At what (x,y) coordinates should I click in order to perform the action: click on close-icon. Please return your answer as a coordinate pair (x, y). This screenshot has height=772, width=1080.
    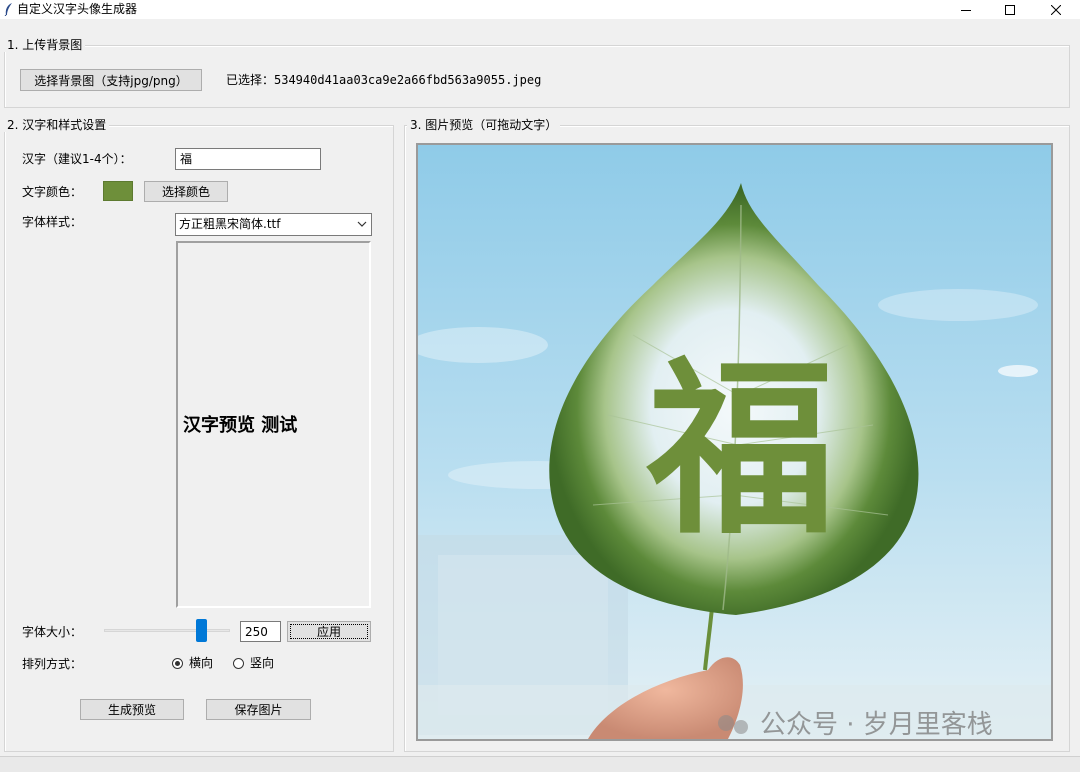
    Looking at the image, I should click on (1056, 9).